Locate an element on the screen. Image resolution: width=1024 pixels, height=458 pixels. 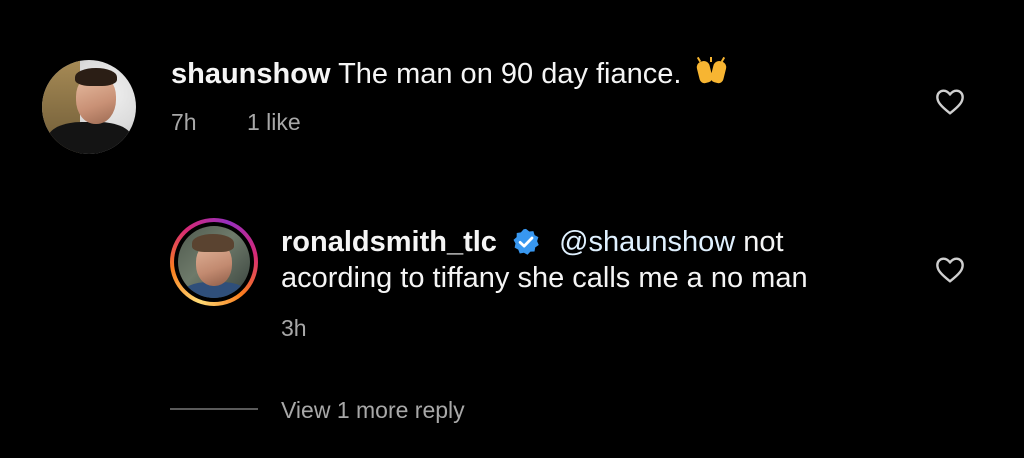
reply-text-row: ronaldsmith_tlc @shaunshow not is located at coordinates (532, 242).